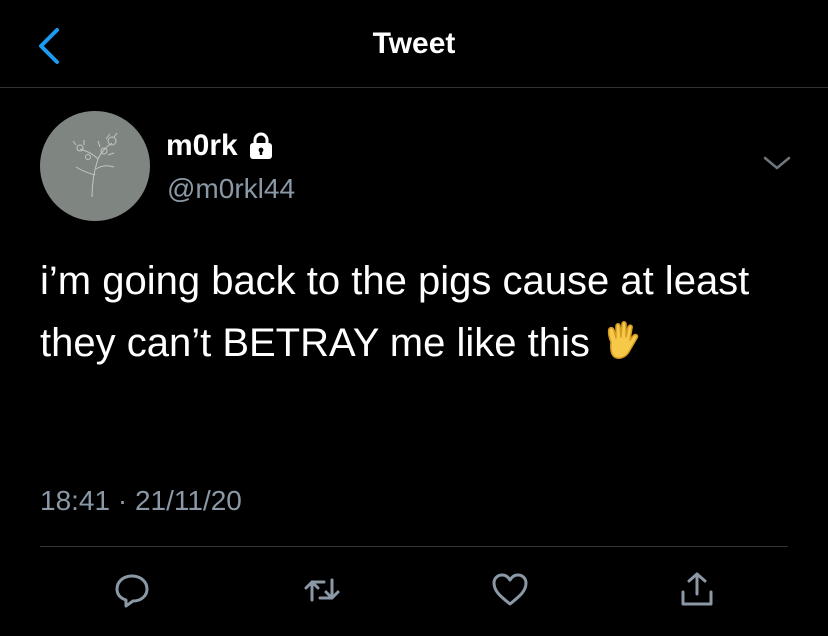 The width and height of the screenshot is (828, 636). I want to click on flower-sketch-icon, so click(95, 165).